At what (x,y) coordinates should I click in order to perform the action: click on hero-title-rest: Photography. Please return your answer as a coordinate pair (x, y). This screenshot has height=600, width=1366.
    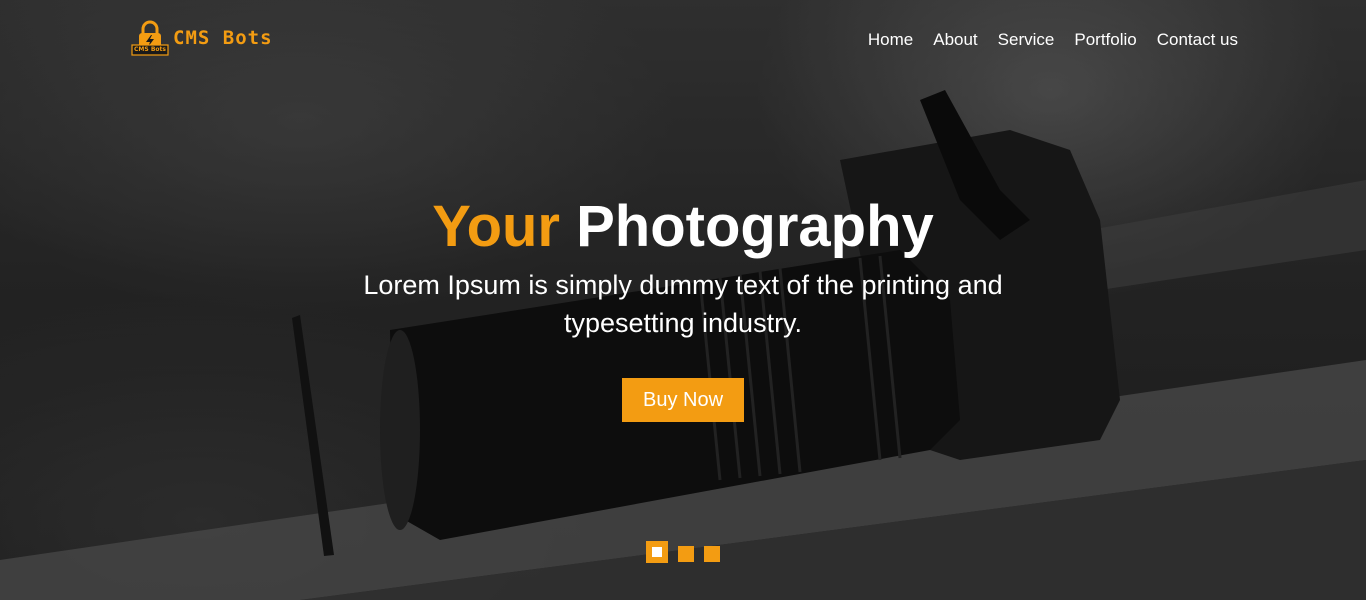
    Looking at the image, I should click on (755, 226).